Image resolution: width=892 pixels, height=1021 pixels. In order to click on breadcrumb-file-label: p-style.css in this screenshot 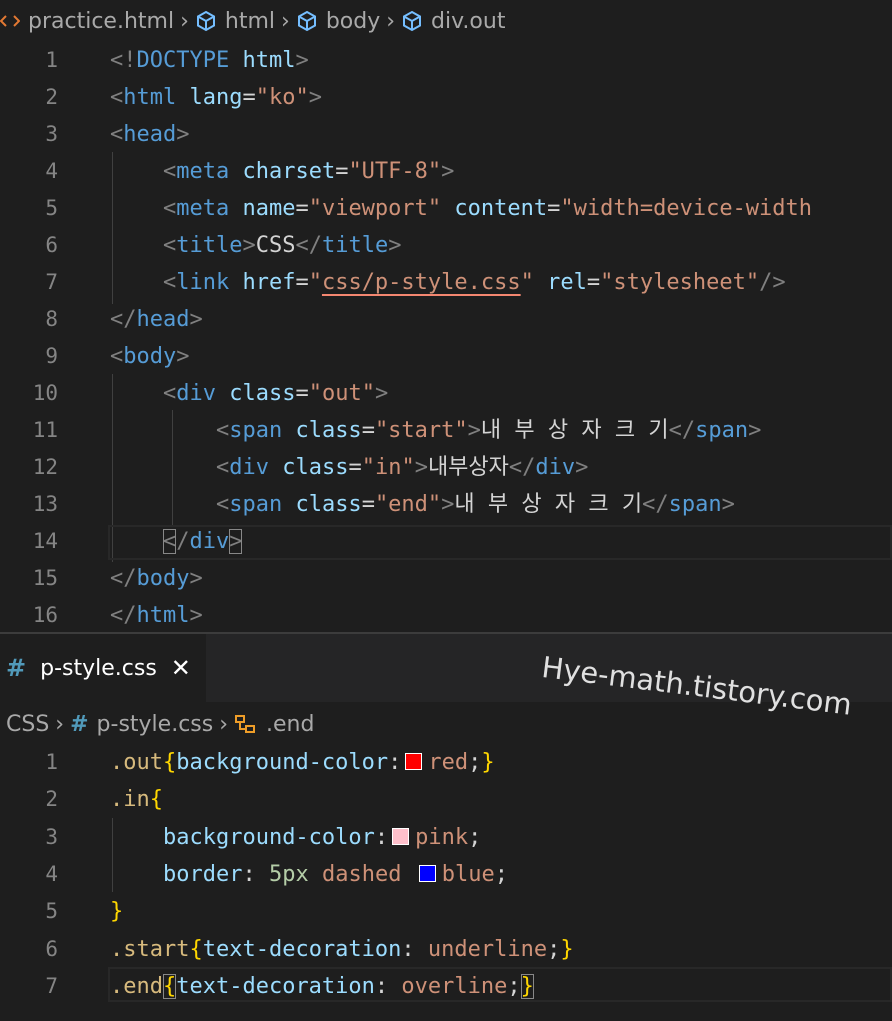, I will do `click(155, 724)`.